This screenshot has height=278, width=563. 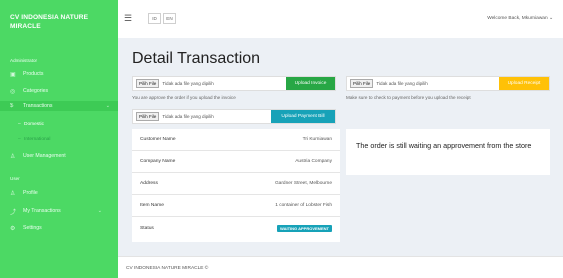 What do you see at coordinates (310, 83) in the screenshot?
I see `upload-invoice-button: Upload Invoice` at bounding box center [310, 83].